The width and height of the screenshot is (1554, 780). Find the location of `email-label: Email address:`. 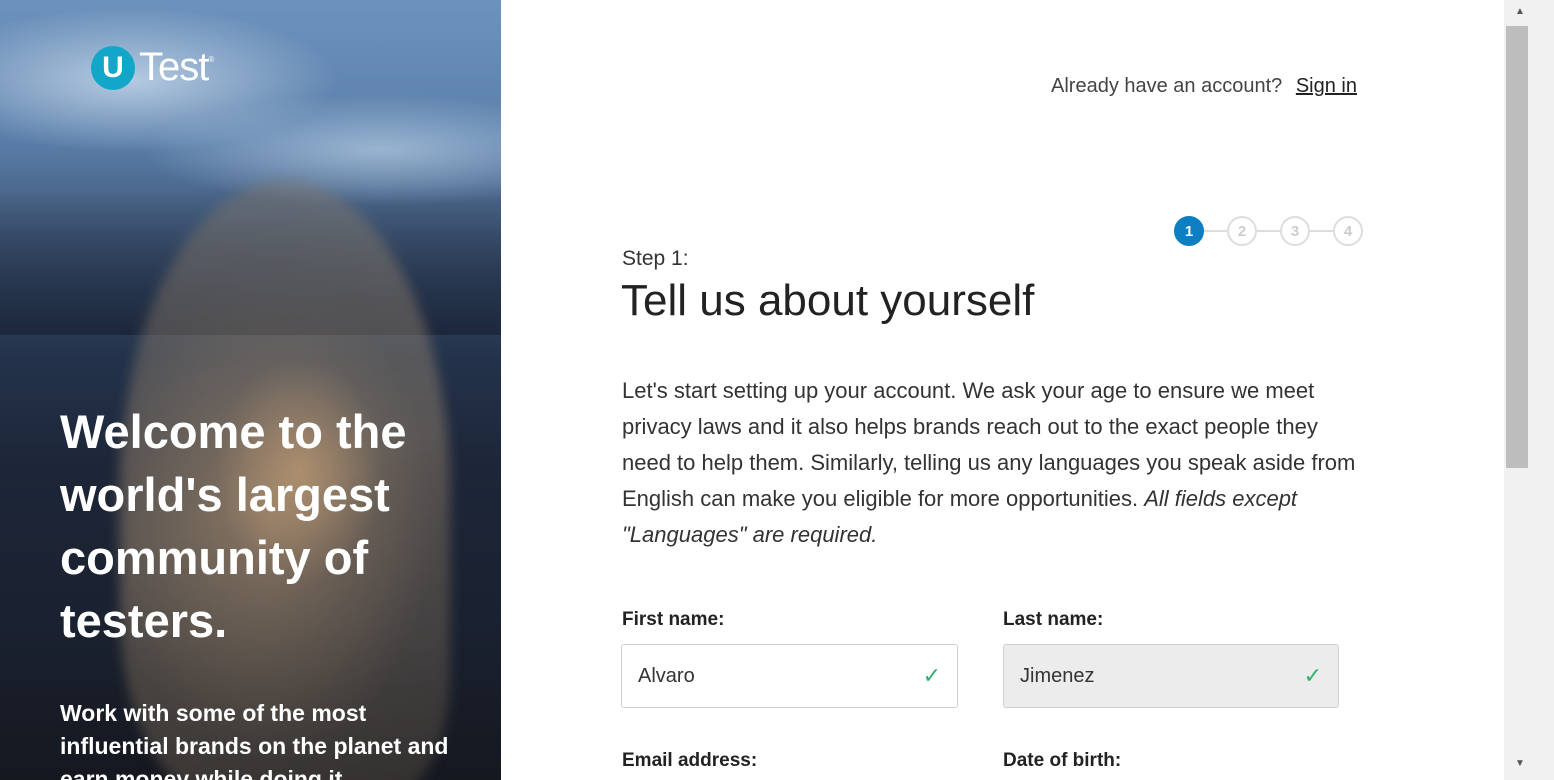

email-label: Email address: is located at coordinates (690, 760).